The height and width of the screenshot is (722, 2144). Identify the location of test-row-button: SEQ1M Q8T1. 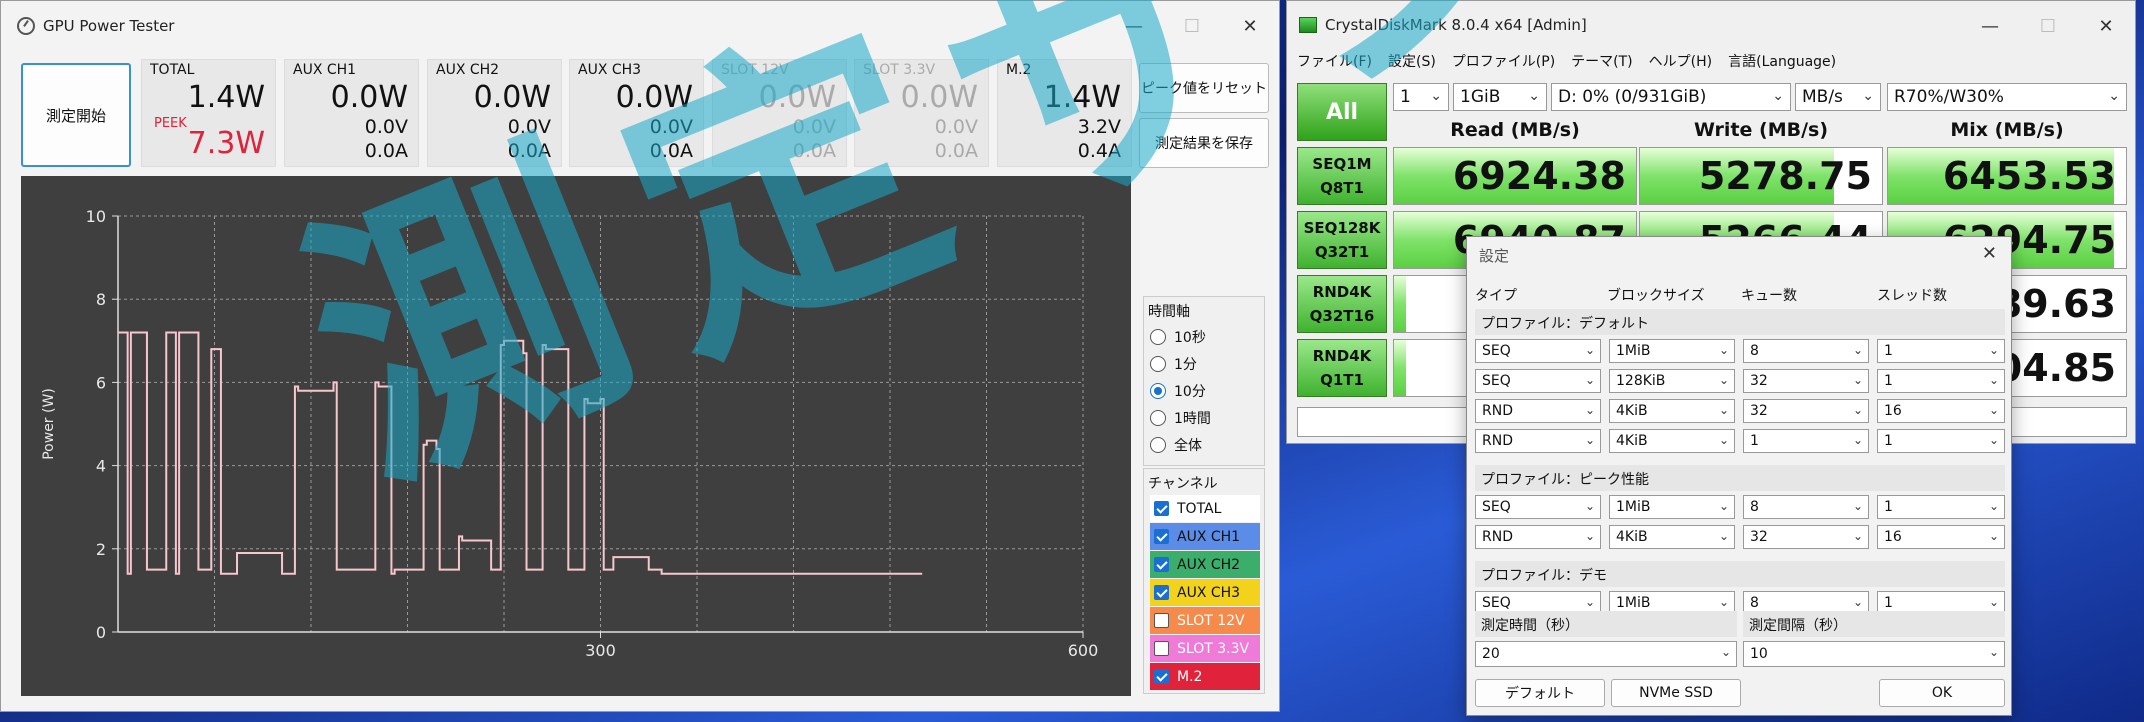
(1342, 176).